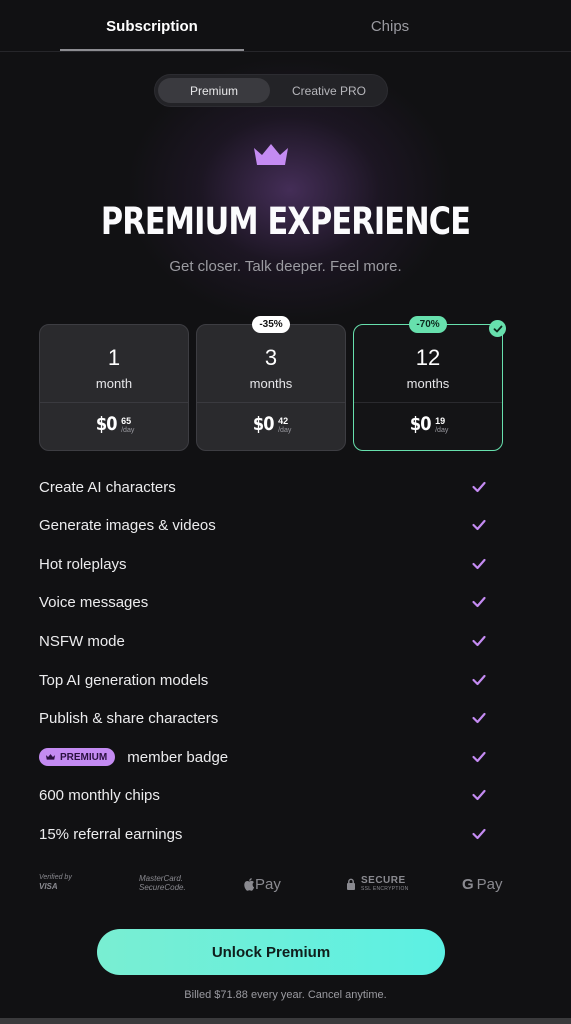 The width and height of the screenshot is (571, 1024). What do you see at coordinates (152, 26) in the screenshot?
I see `tab-subscription: Subscription` at bounding box center [152, 26].